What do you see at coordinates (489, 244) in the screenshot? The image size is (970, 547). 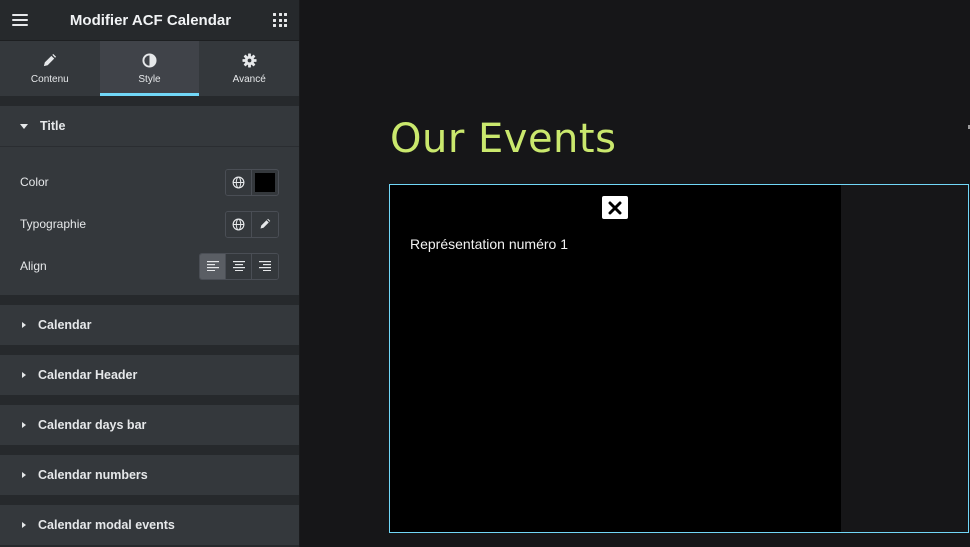 I see `modal-event-item: Représentation numéro 1` at bounding box center [489, 244].